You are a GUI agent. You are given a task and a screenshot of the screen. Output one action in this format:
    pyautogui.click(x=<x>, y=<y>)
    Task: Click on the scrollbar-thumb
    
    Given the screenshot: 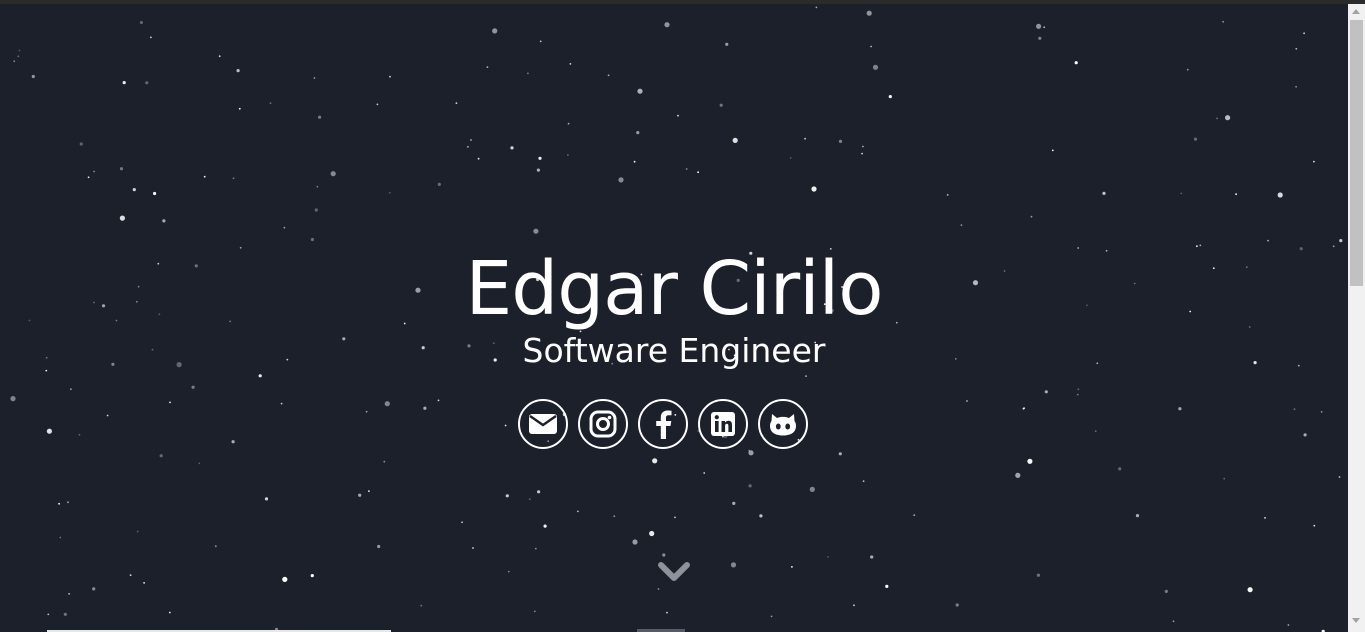 What is the action you would take?
    pyautogui.click(x=1356, y=153)
    